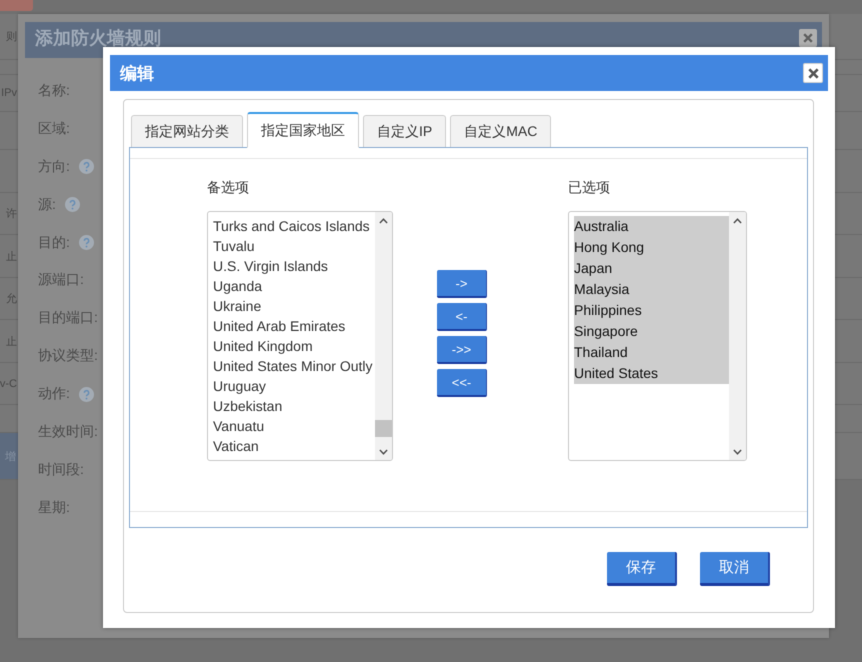 Image resolution: width=862 pixels, height=662 pixels. I want to click on list-option: Uzbekistan, so click(294, 406).